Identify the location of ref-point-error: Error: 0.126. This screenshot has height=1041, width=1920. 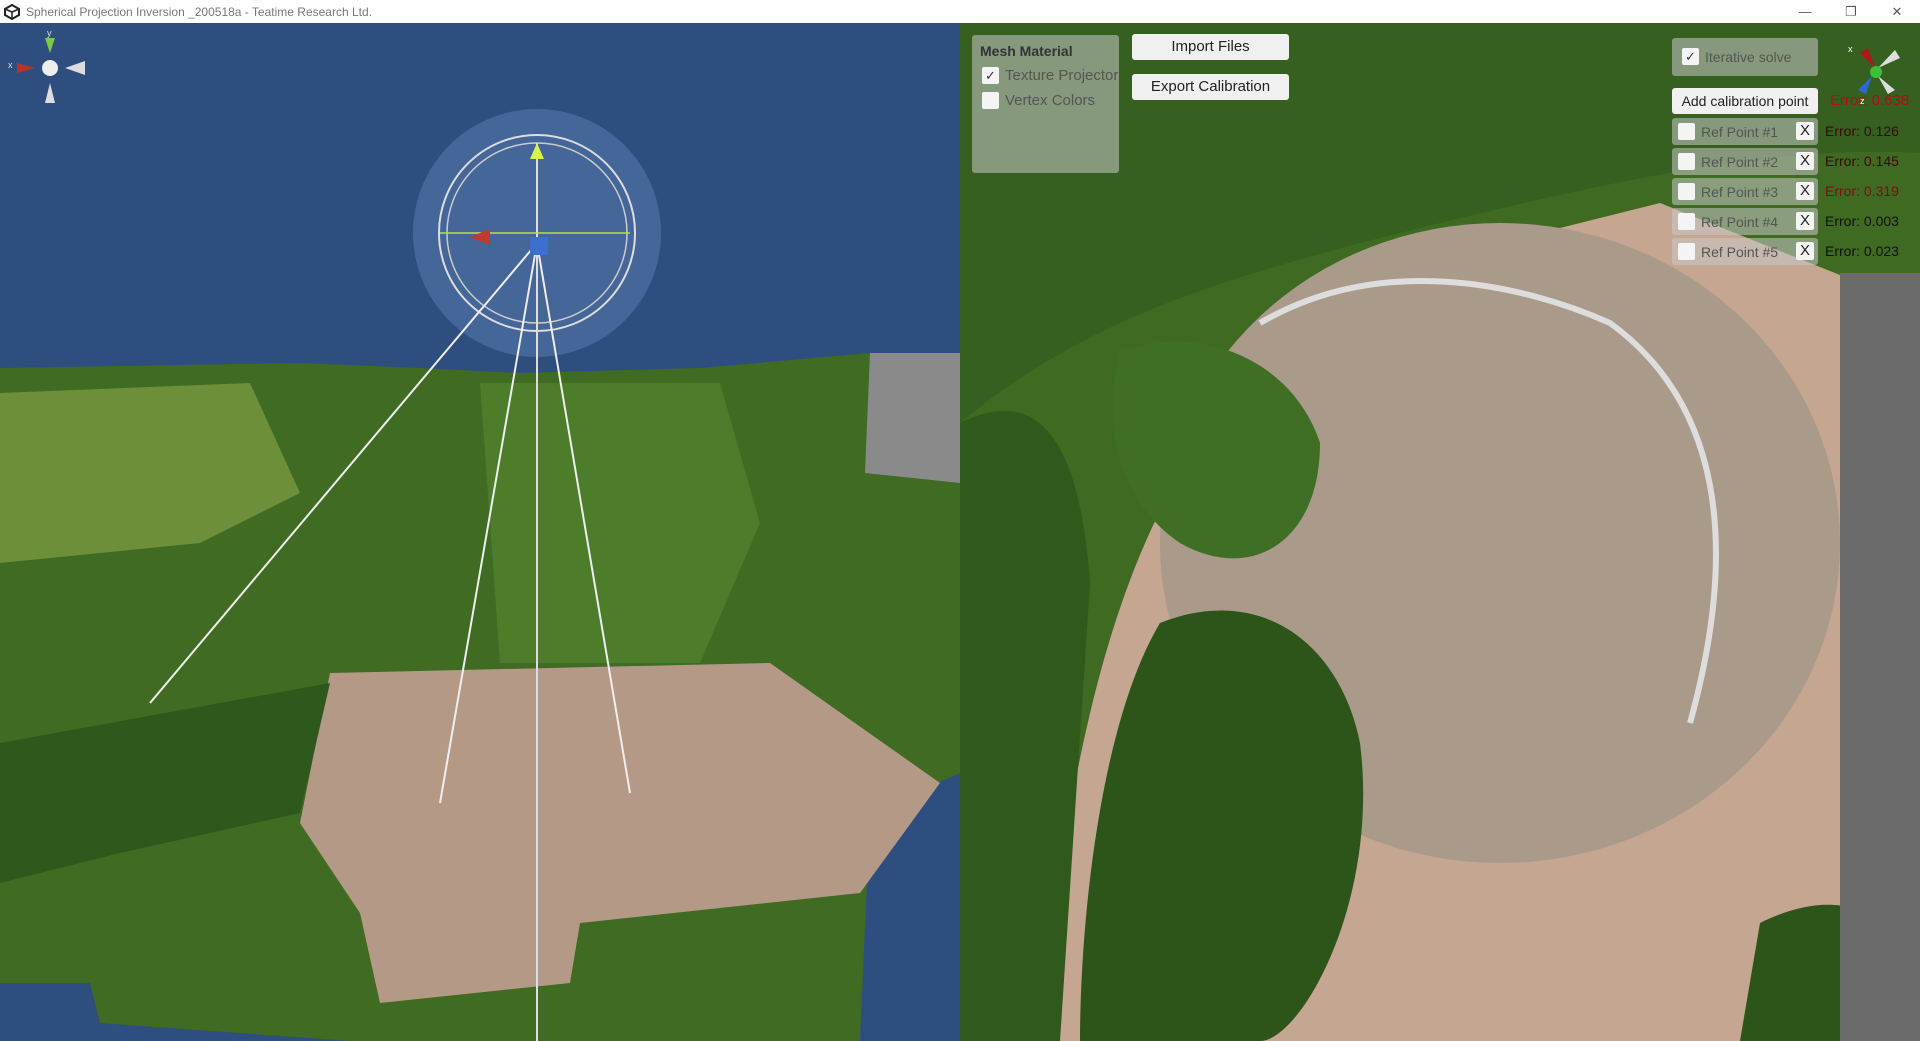
(1862, 131).